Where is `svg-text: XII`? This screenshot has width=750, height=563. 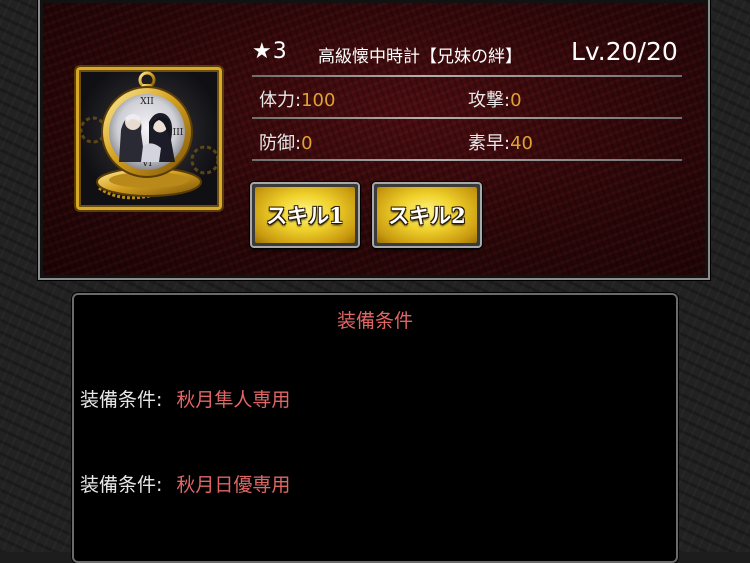
svg-text: XII is located at coordinates (147, 102).